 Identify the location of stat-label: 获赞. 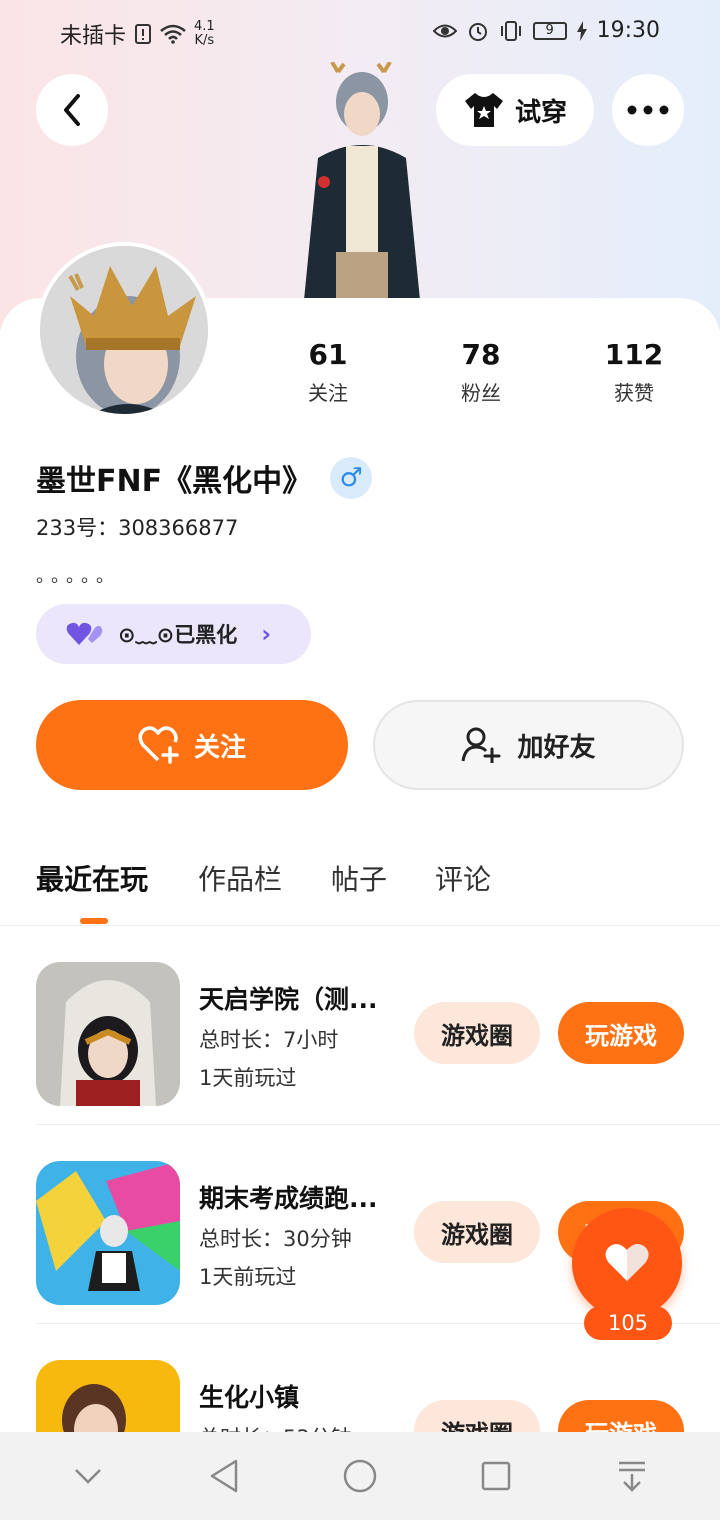
(634, 393).